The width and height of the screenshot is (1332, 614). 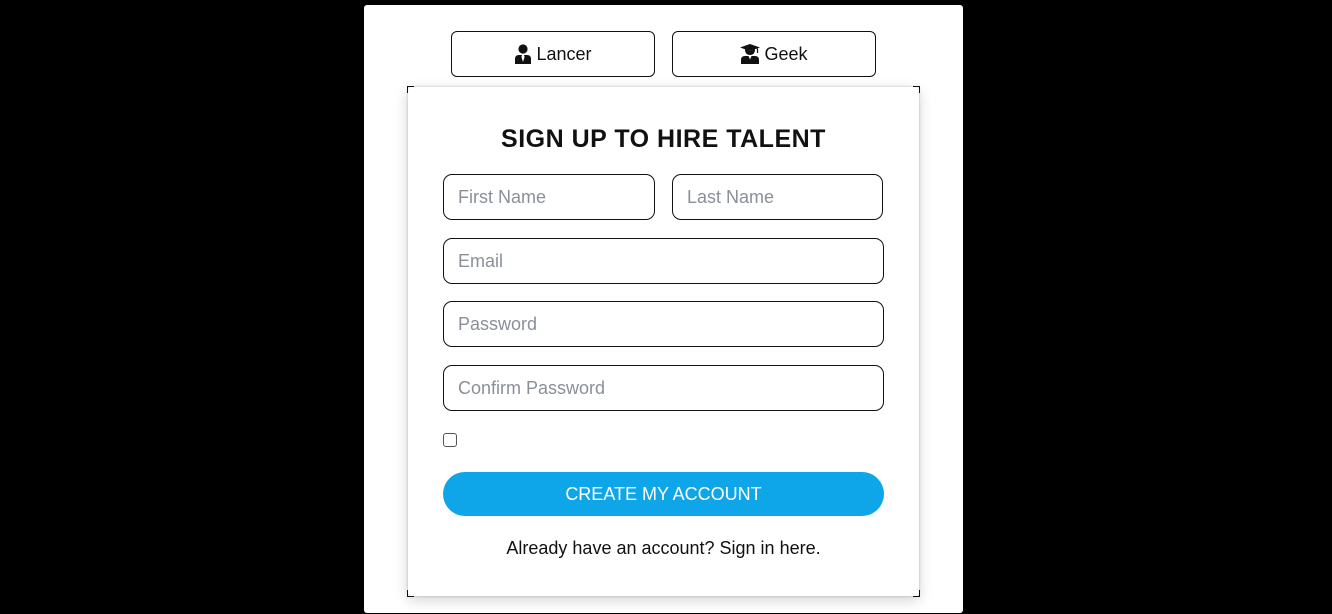 I want to click on terms-checkbox, so click(x=450, y=440).